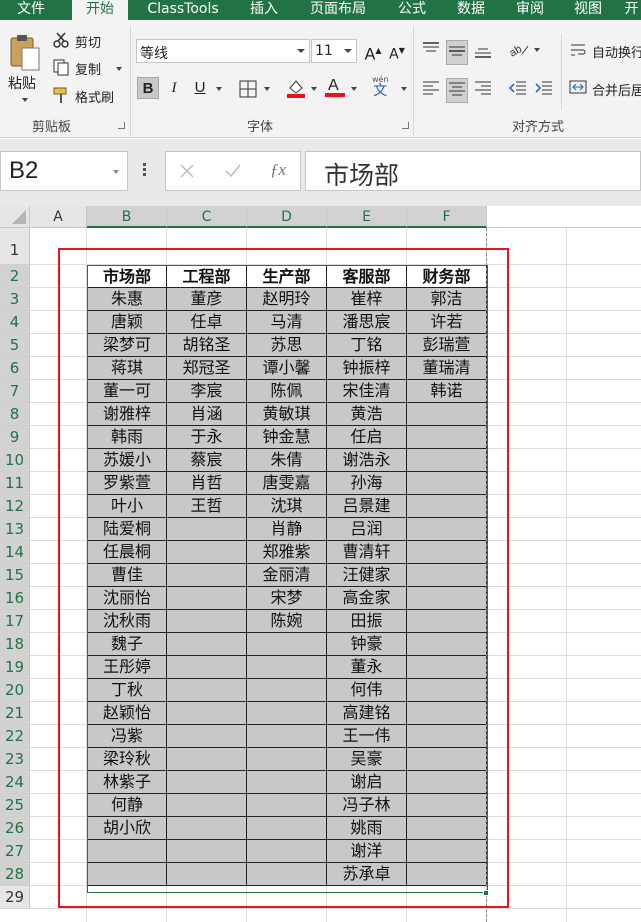 The height and width of the screenshot is (922, 641). What do you see at coordinates (207, 299) in the screenshot?
I see `table-cell: 董彦` at bounding box center [207, 299].